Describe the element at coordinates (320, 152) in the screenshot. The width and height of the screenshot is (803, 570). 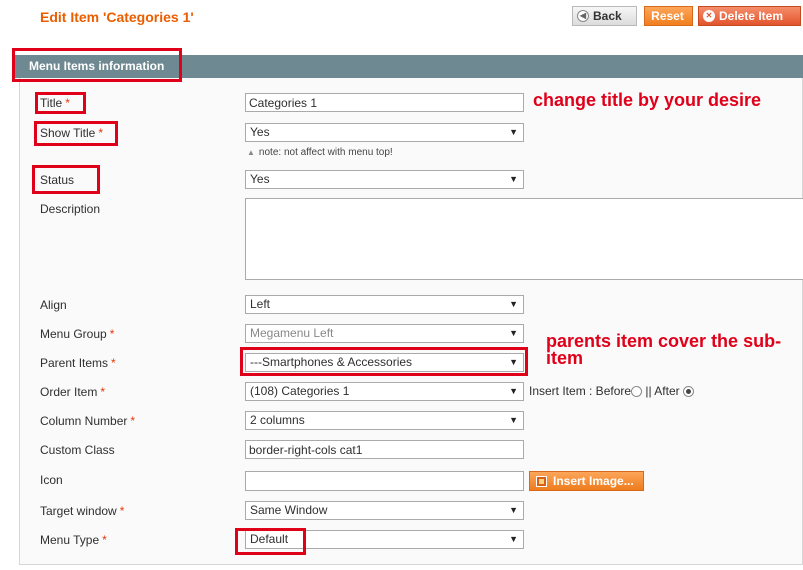
I see `show-title-note: ▲ note: not affect with menu top!` at that location.